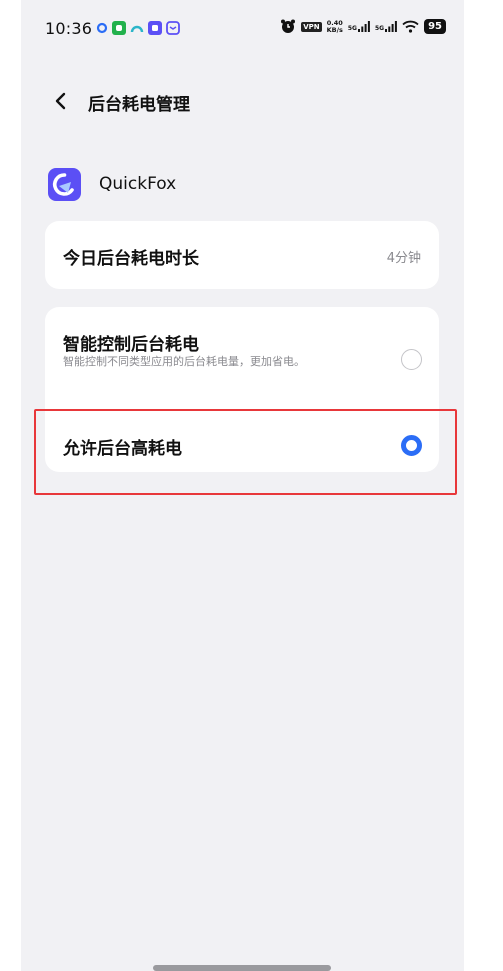 This screenshot has width=503, height=971. I want to click on signal-sim1: 5G, so click(359, 26).